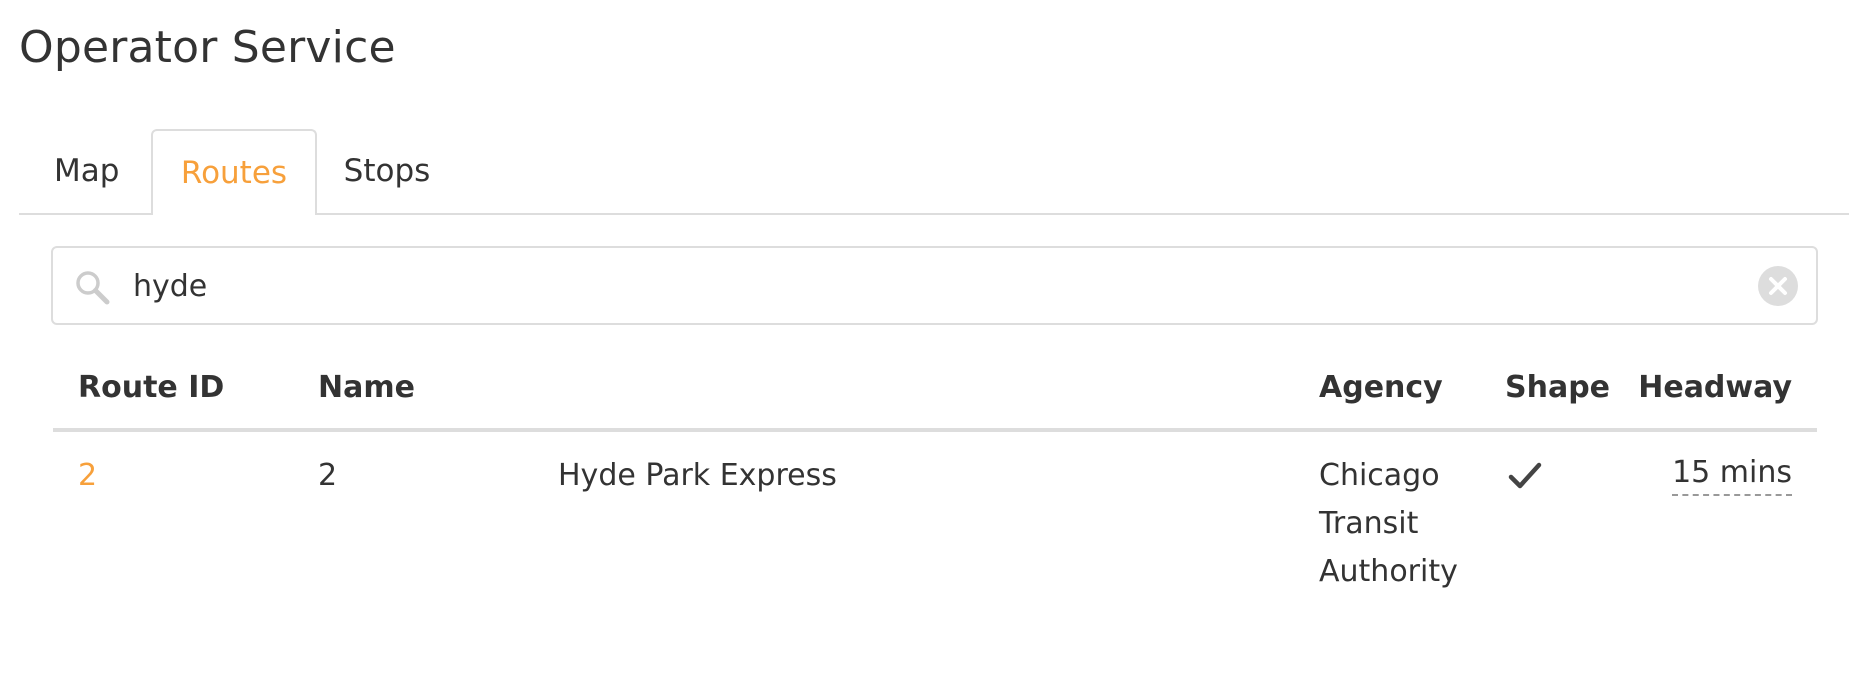 Image resolution: width=1874 pixels, height=677 pixels. Describe the element at coordinates (1715, 387) in the screenshot. I see `column-header-headway: Headway` at that location.